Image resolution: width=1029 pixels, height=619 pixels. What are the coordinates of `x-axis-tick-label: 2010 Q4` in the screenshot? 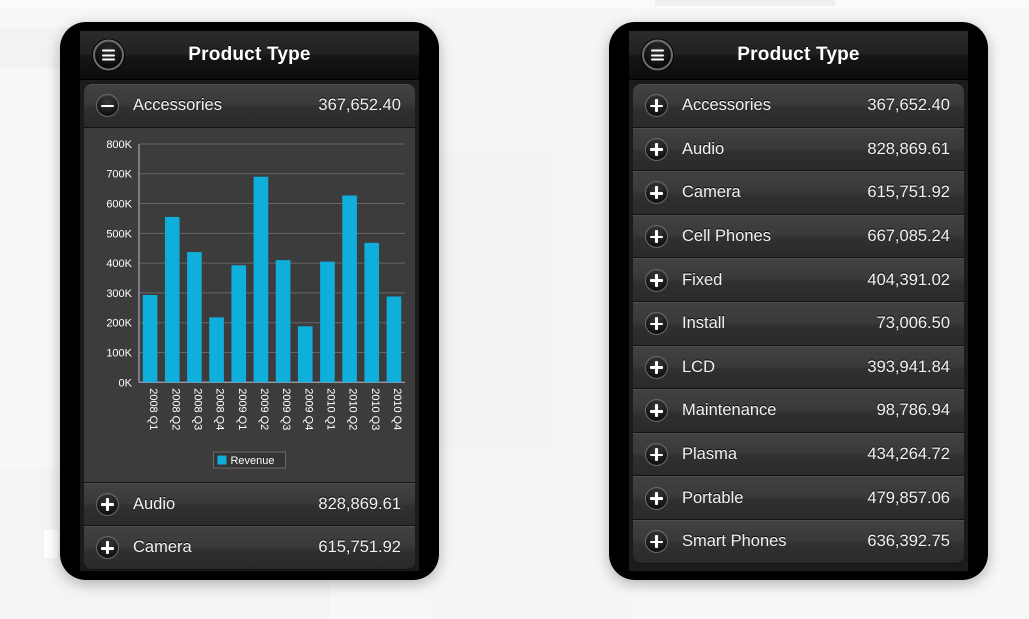 It's located at (397, 409).